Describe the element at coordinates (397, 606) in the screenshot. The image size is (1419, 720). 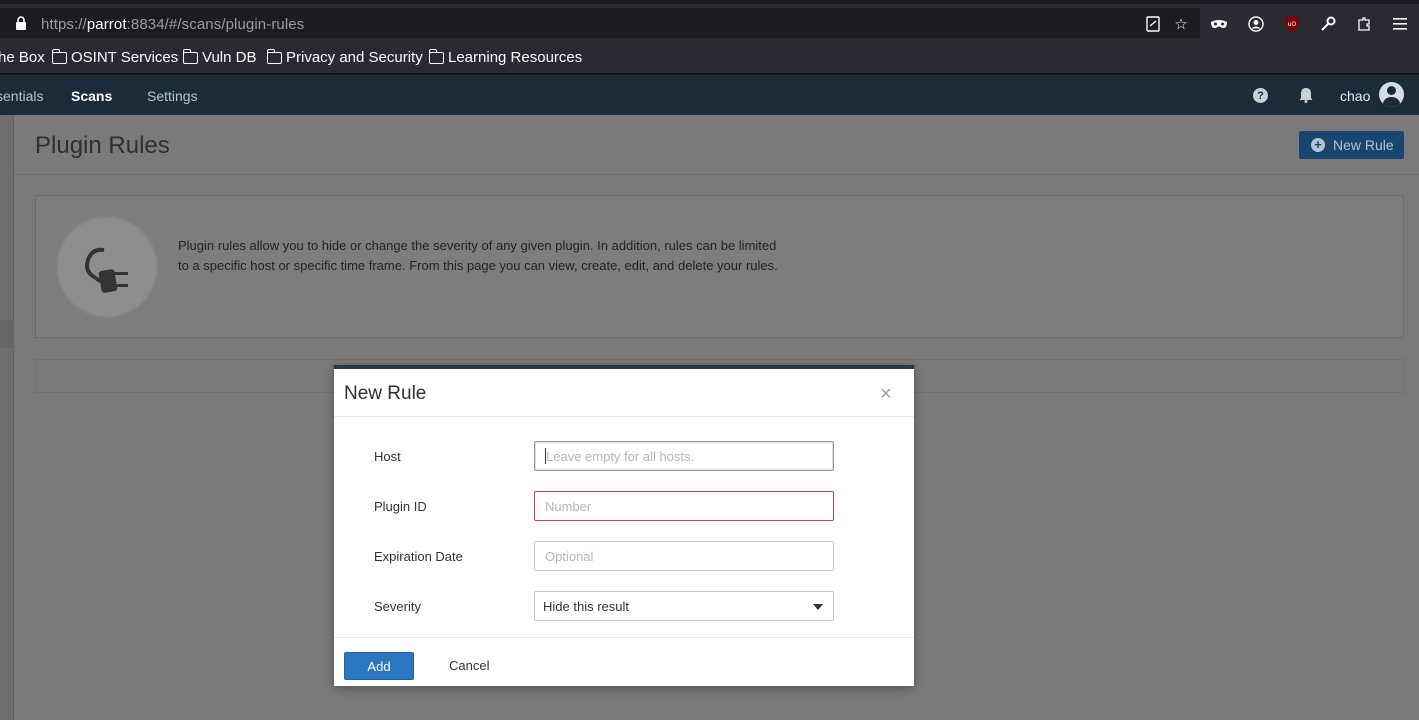
I see `severity-label: Severity` at that location.